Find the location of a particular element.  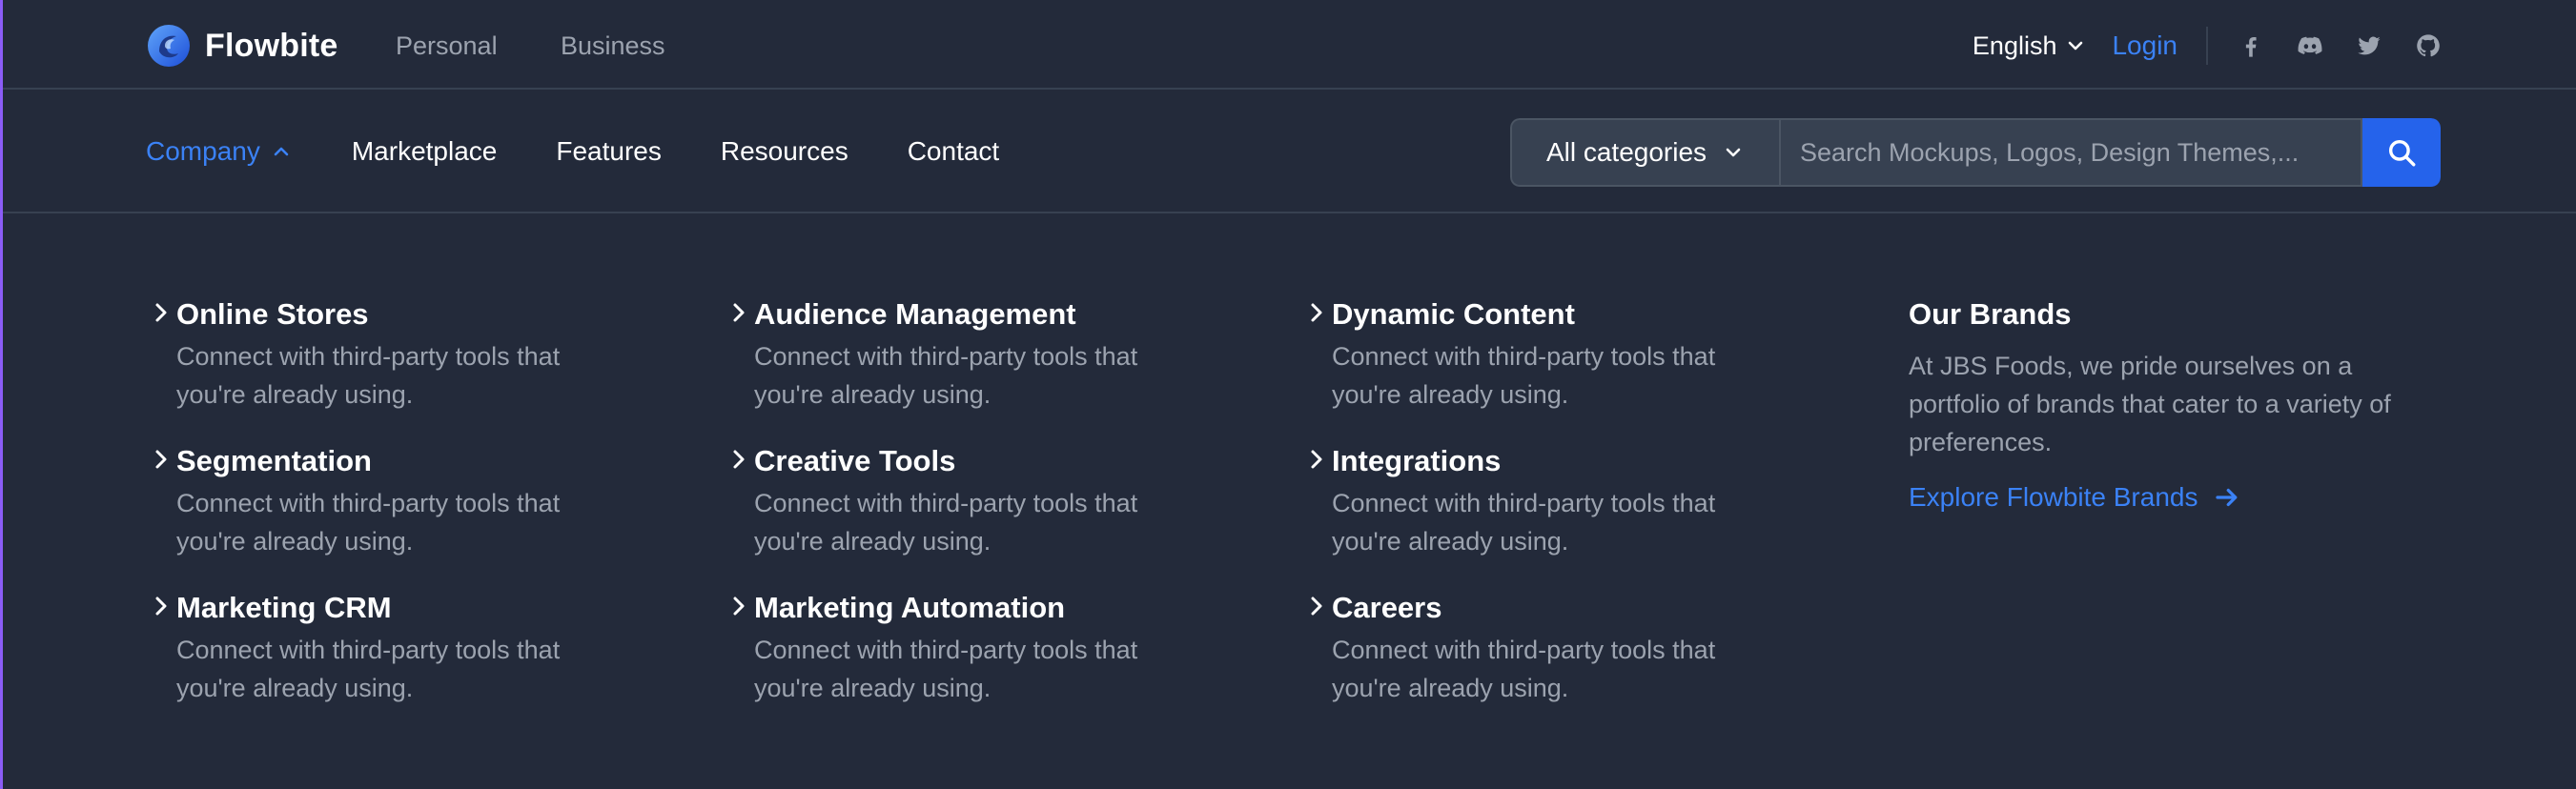

top-bar: Flowbite Personal Business English Login is located at coordinates (1289, 45).